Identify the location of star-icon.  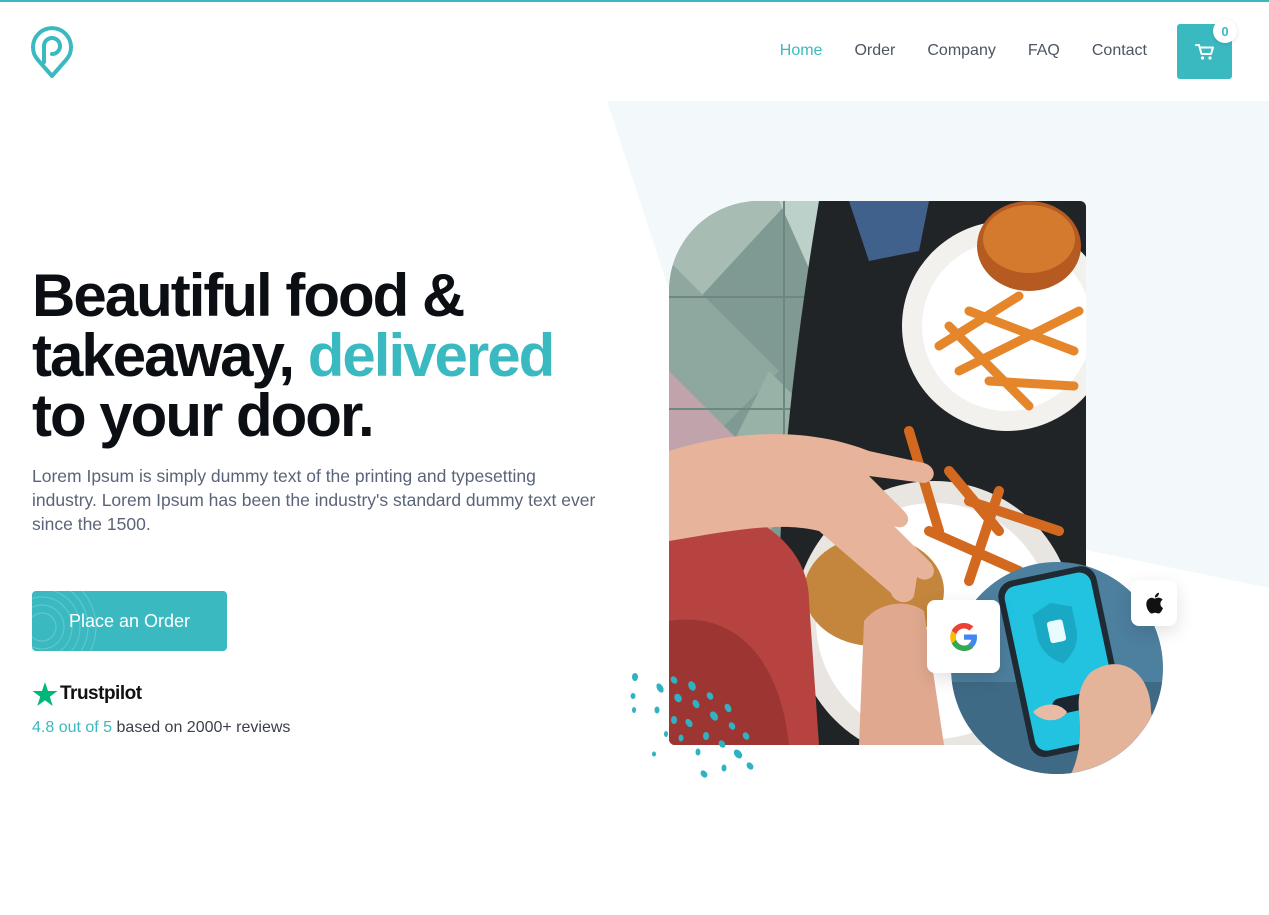
(45, 694).